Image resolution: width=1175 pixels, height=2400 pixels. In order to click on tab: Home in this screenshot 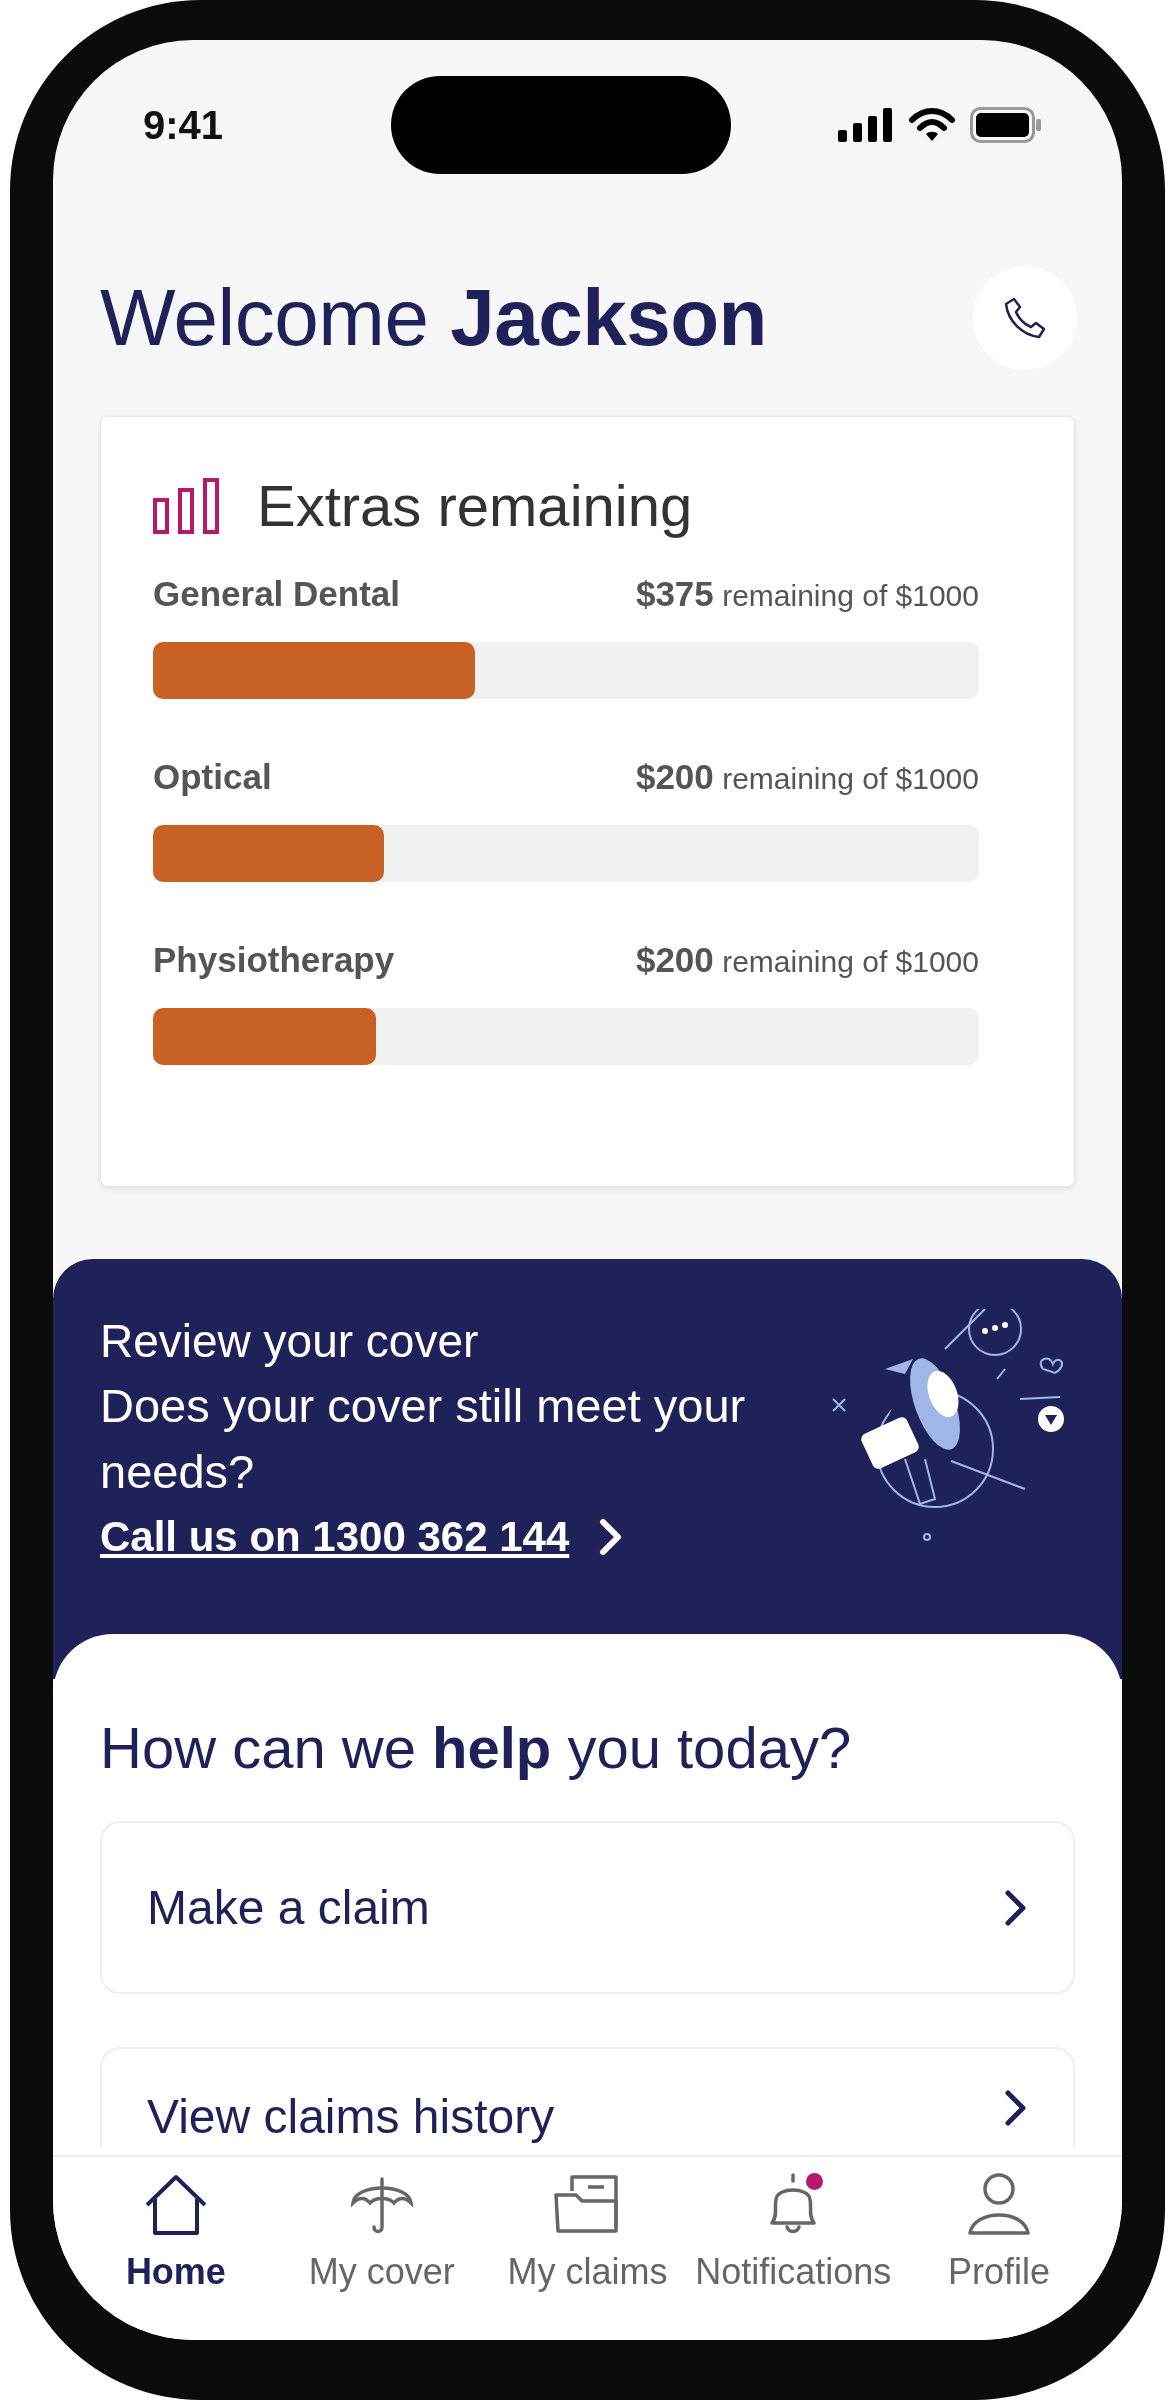, I will do `click(175, 2254)`.